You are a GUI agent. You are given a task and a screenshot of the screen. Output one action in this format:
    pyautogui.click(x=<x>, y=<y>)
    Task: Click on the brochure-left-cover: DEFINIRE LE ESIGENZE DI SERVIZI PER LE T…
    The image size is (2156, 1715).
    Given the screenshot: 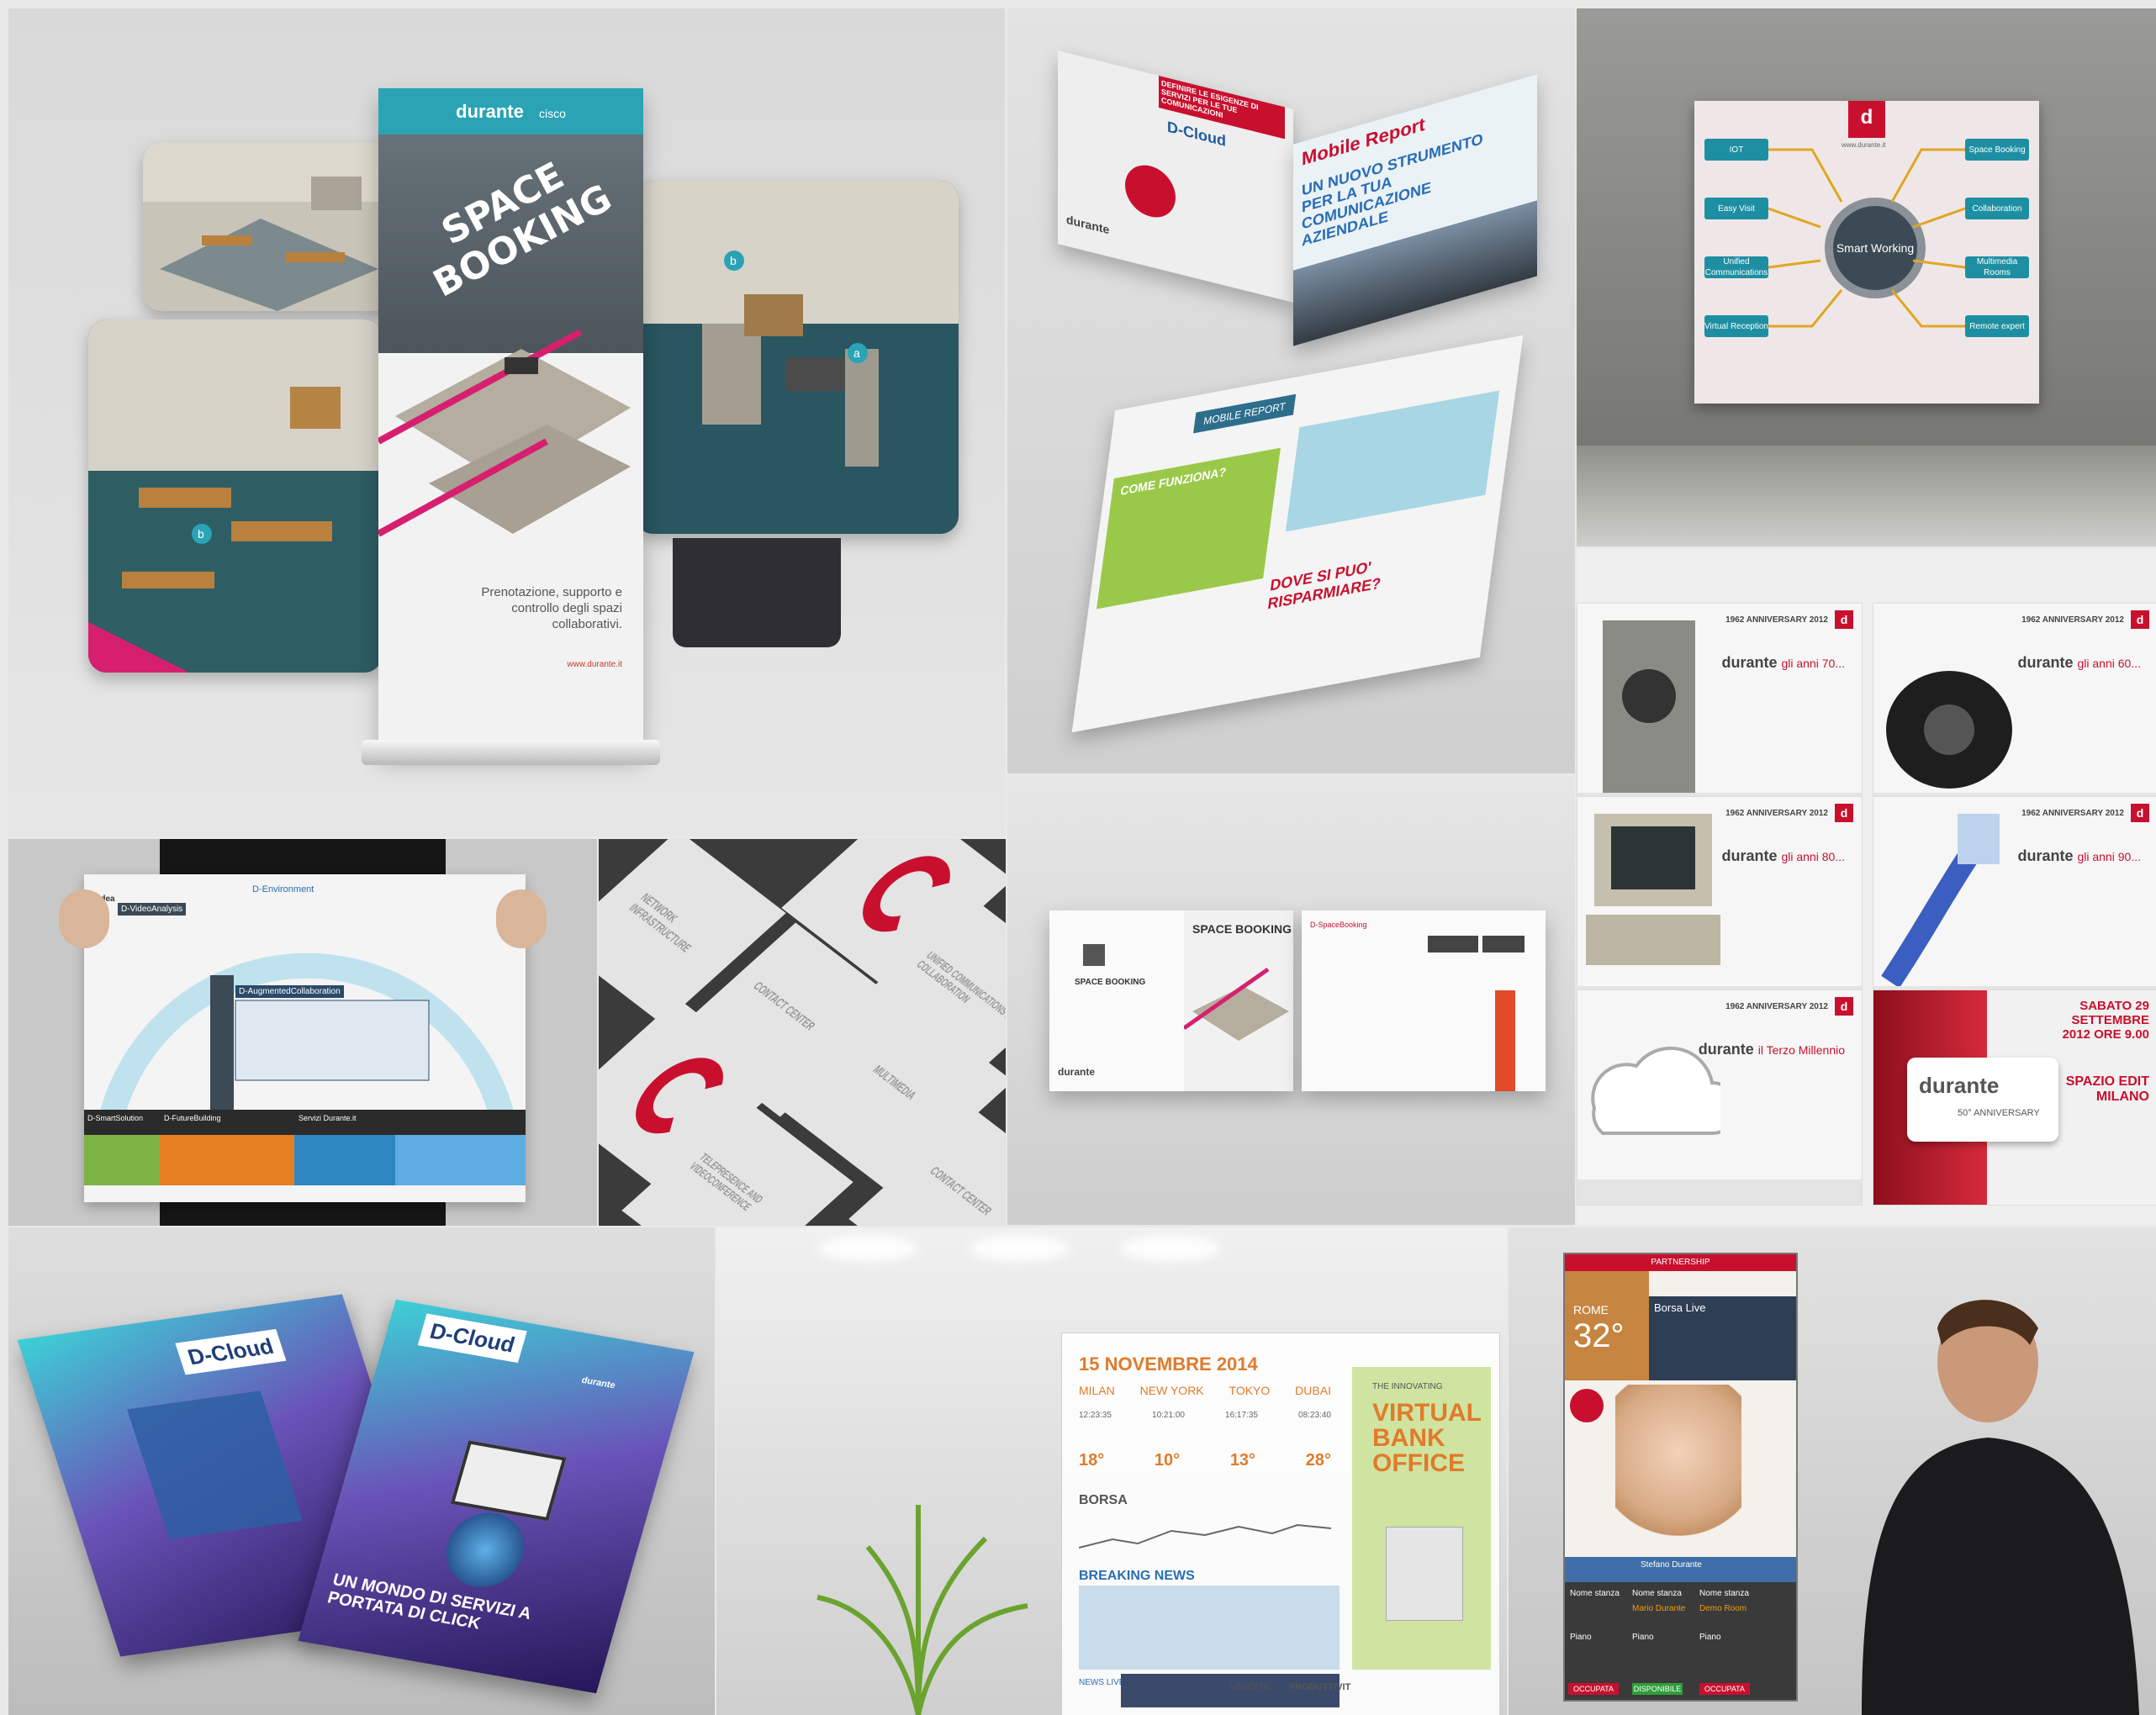 What is the action you would take?
    pyautogui.click(x=1175, y=176)
    